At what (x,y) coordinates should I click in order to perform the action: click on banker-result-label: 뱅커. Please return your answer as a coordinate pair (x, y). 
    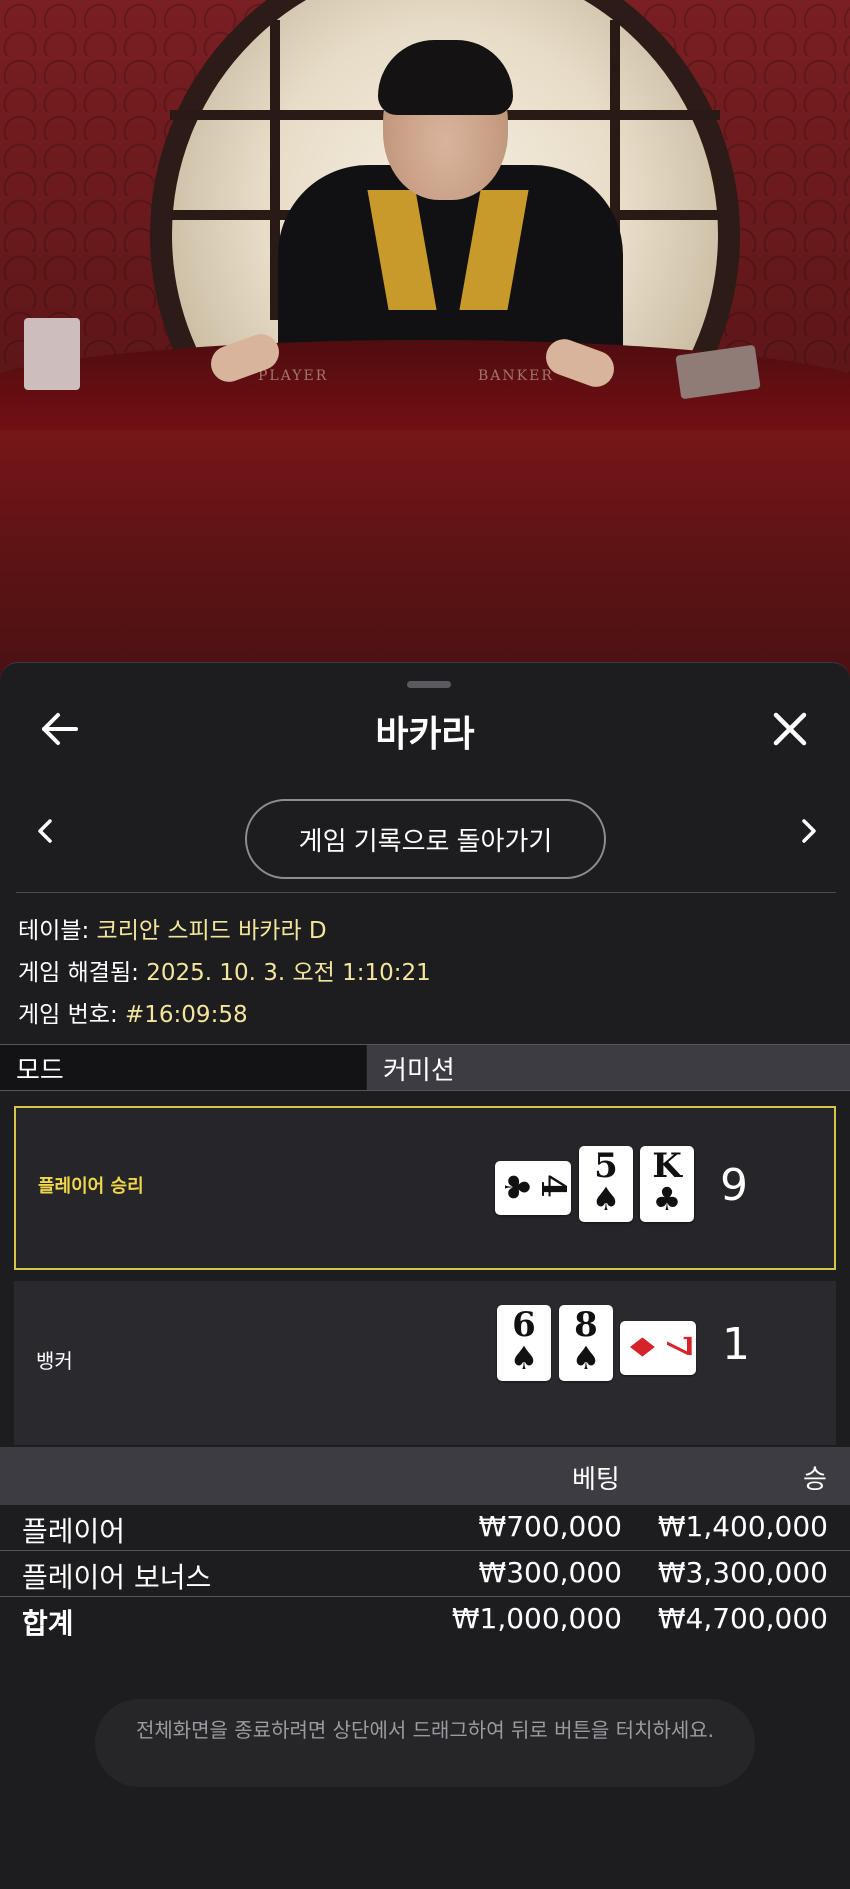
    Looking at the image, I should click on (54, 1361).